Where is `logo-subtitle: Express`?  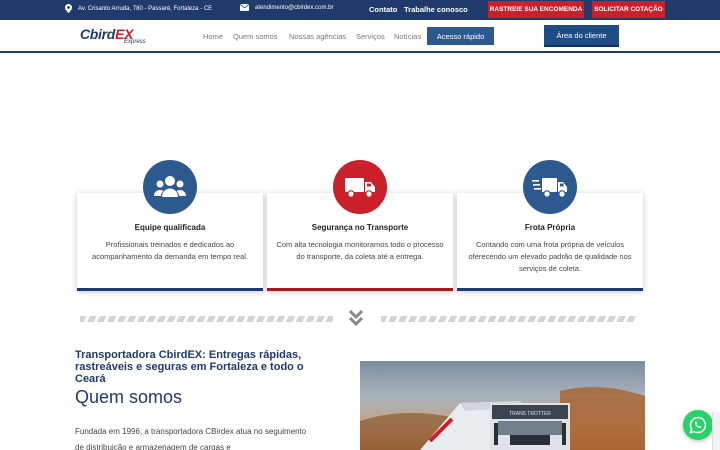 logo-subtitle: Express is located at coordinates (135, 42).